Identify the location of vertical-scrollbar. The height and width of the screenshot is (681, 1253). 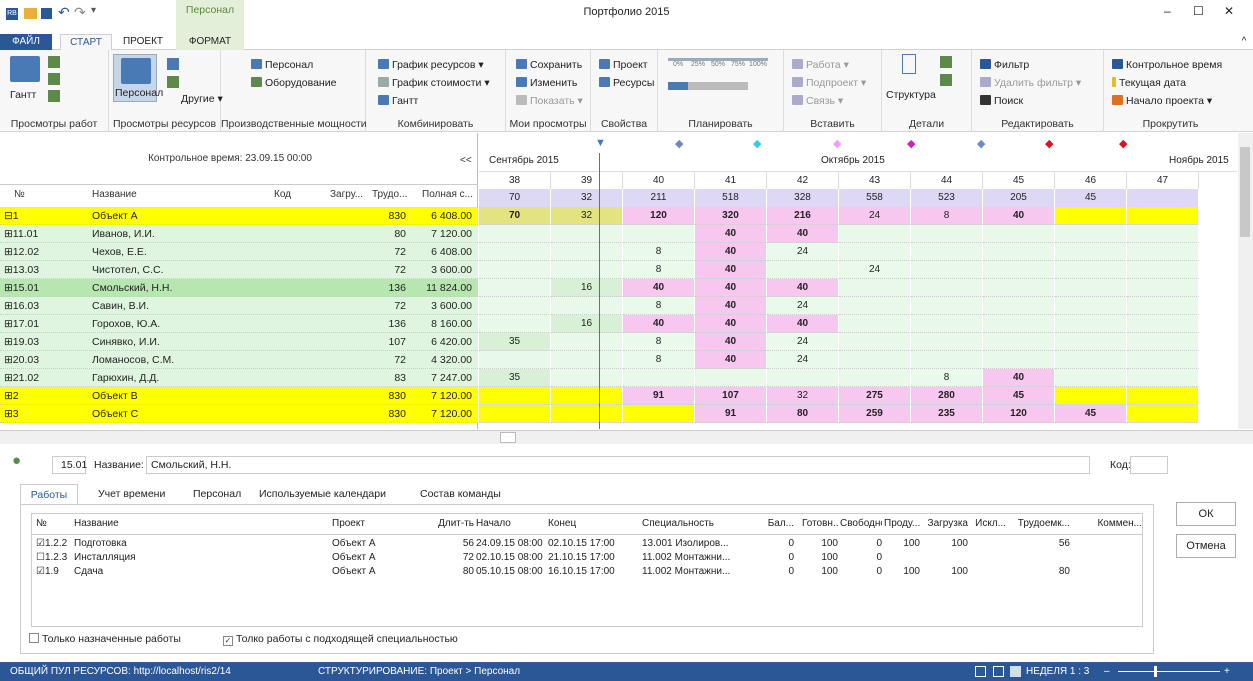
(1245, 281).